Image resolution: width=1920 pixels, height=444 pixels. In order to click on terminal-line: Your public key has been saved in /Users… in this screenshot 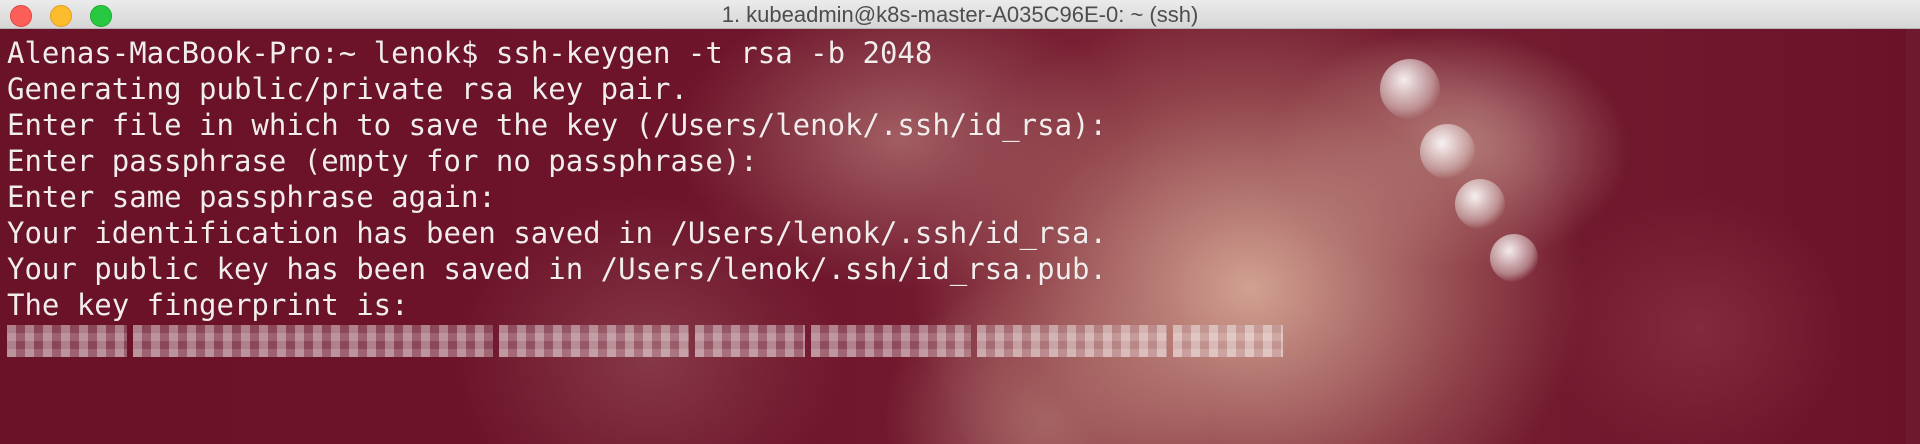, I will do `click(557, 269)`.